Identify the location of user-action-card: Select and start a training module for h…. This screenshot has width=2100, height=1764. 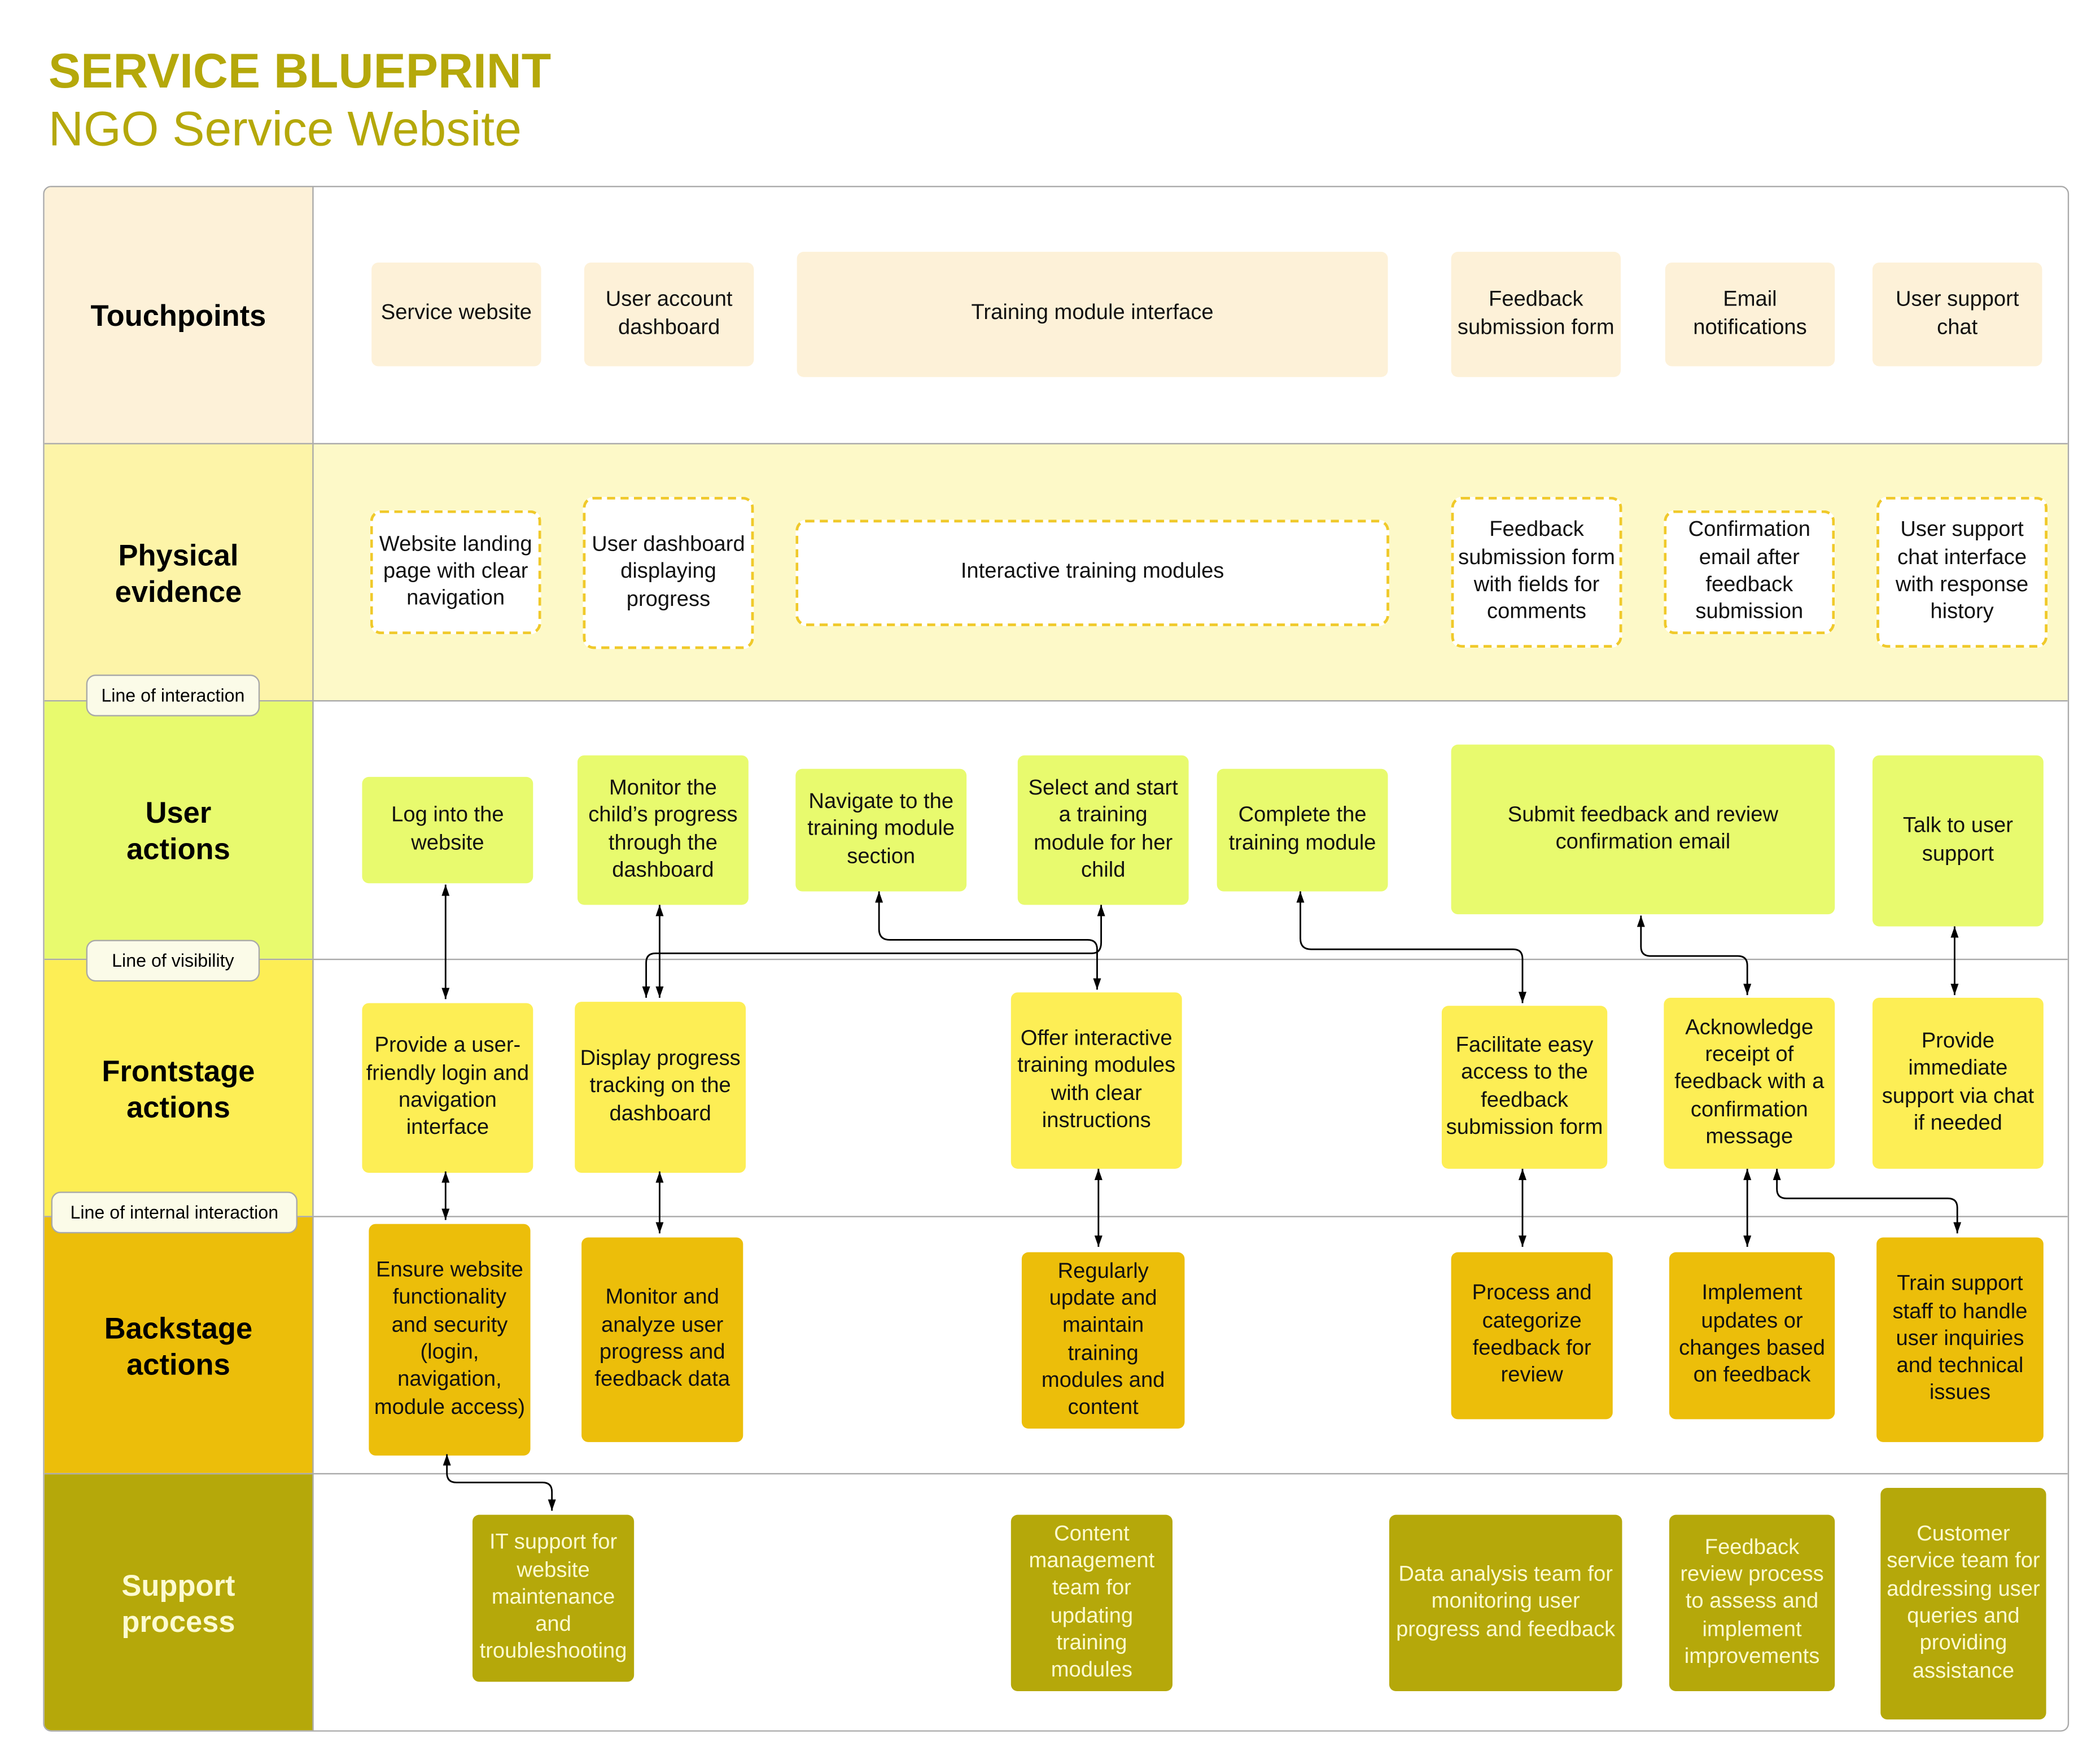
(1103, 830).